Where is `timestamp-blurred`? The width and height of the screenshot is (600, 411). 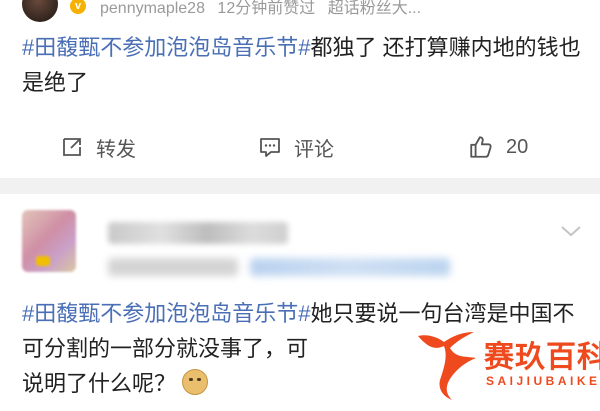
timestamp-blurred is located at coordinates (173, 267).